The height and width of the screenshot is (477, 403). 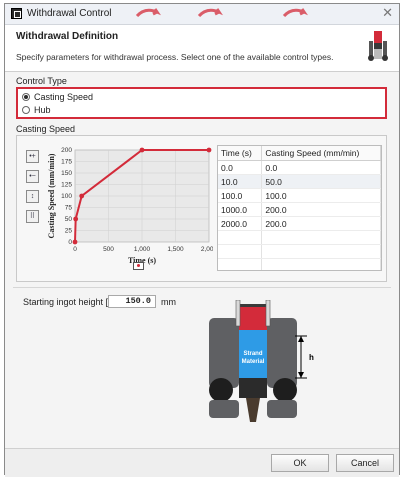 I want to click on table-row: 2000.0 200.0, so click(x=299, y=223).